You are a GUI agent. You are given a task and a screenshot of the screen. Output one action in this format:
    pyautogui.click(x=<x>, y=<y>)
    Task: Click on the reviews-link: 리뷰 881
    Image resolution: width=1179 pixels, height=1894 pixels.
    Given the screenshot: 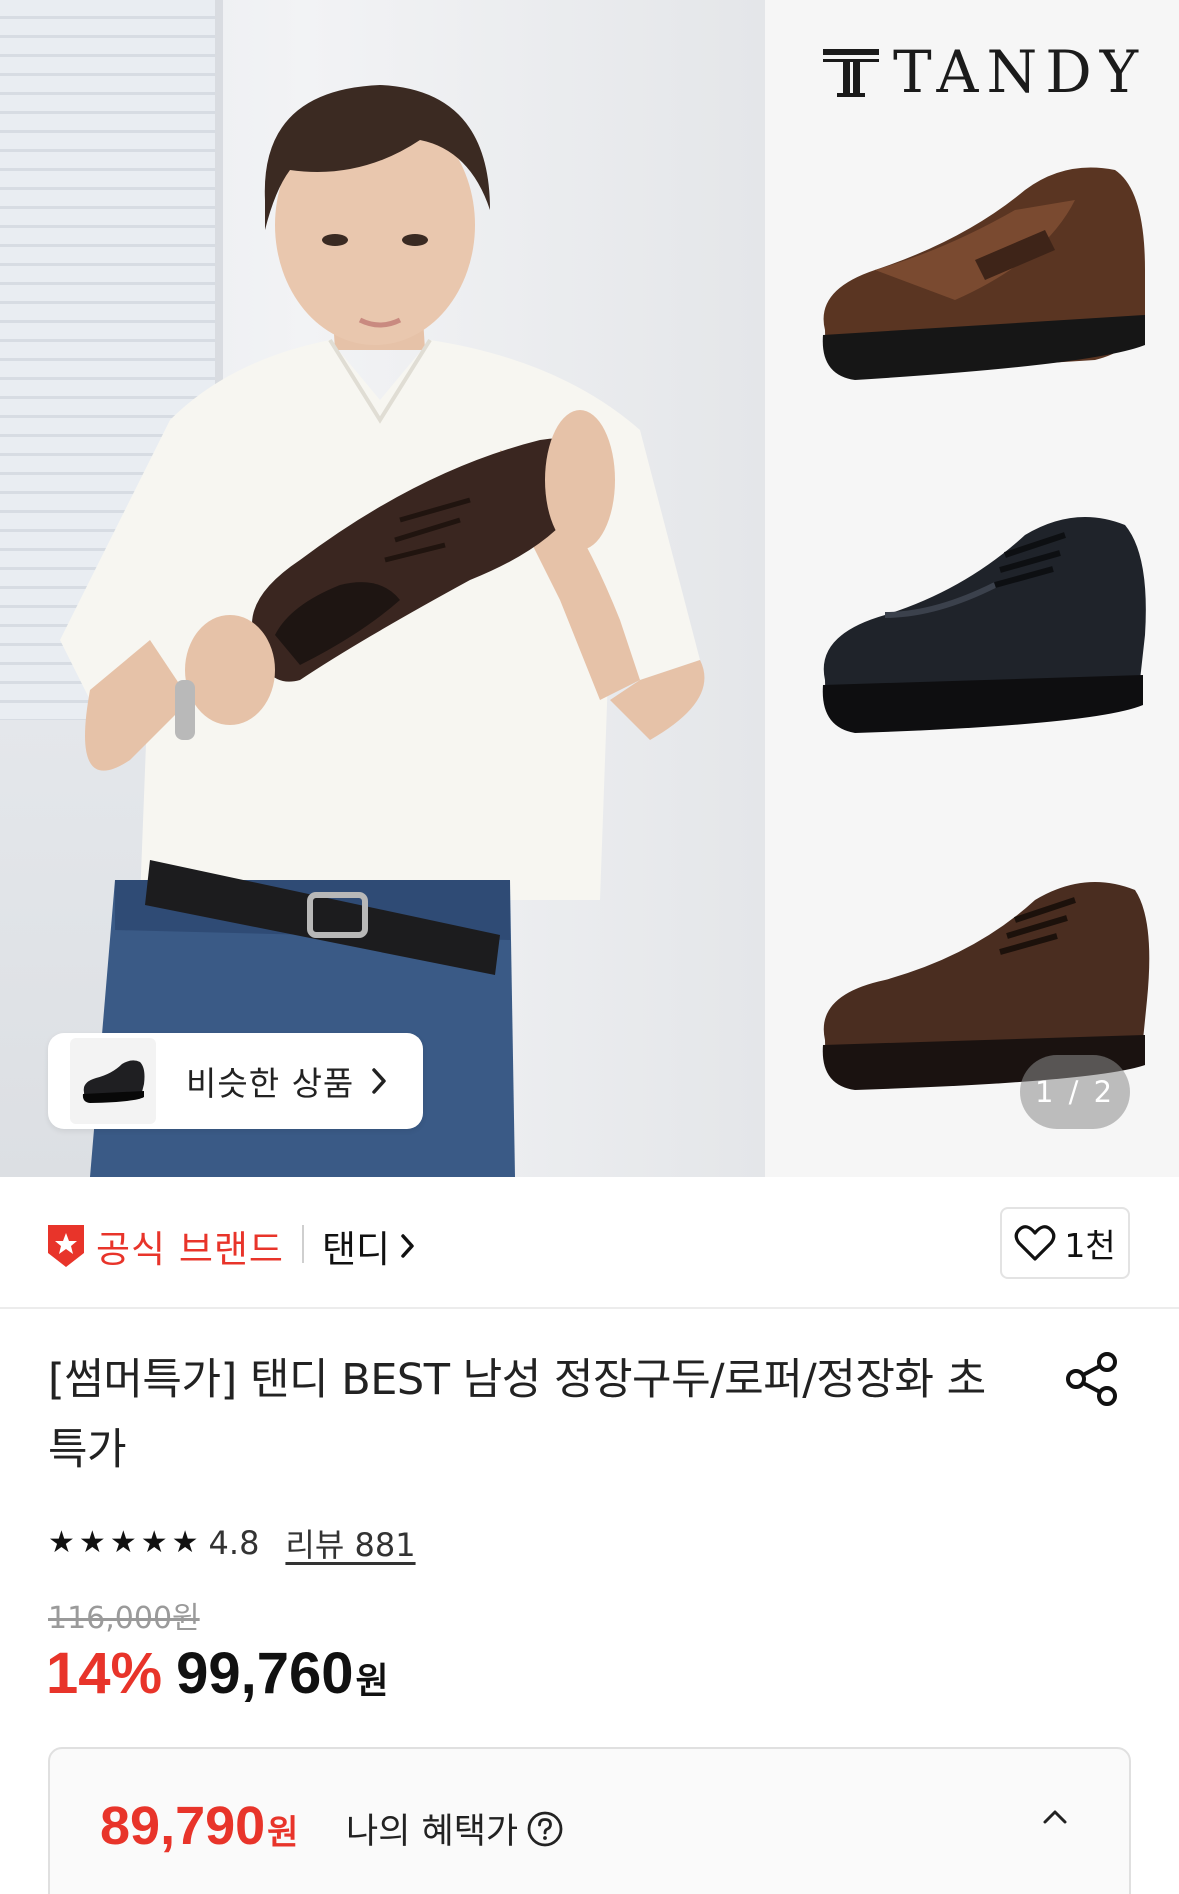 What is the action you would take?
    pyautogui.click(x=350, y=1543)
    